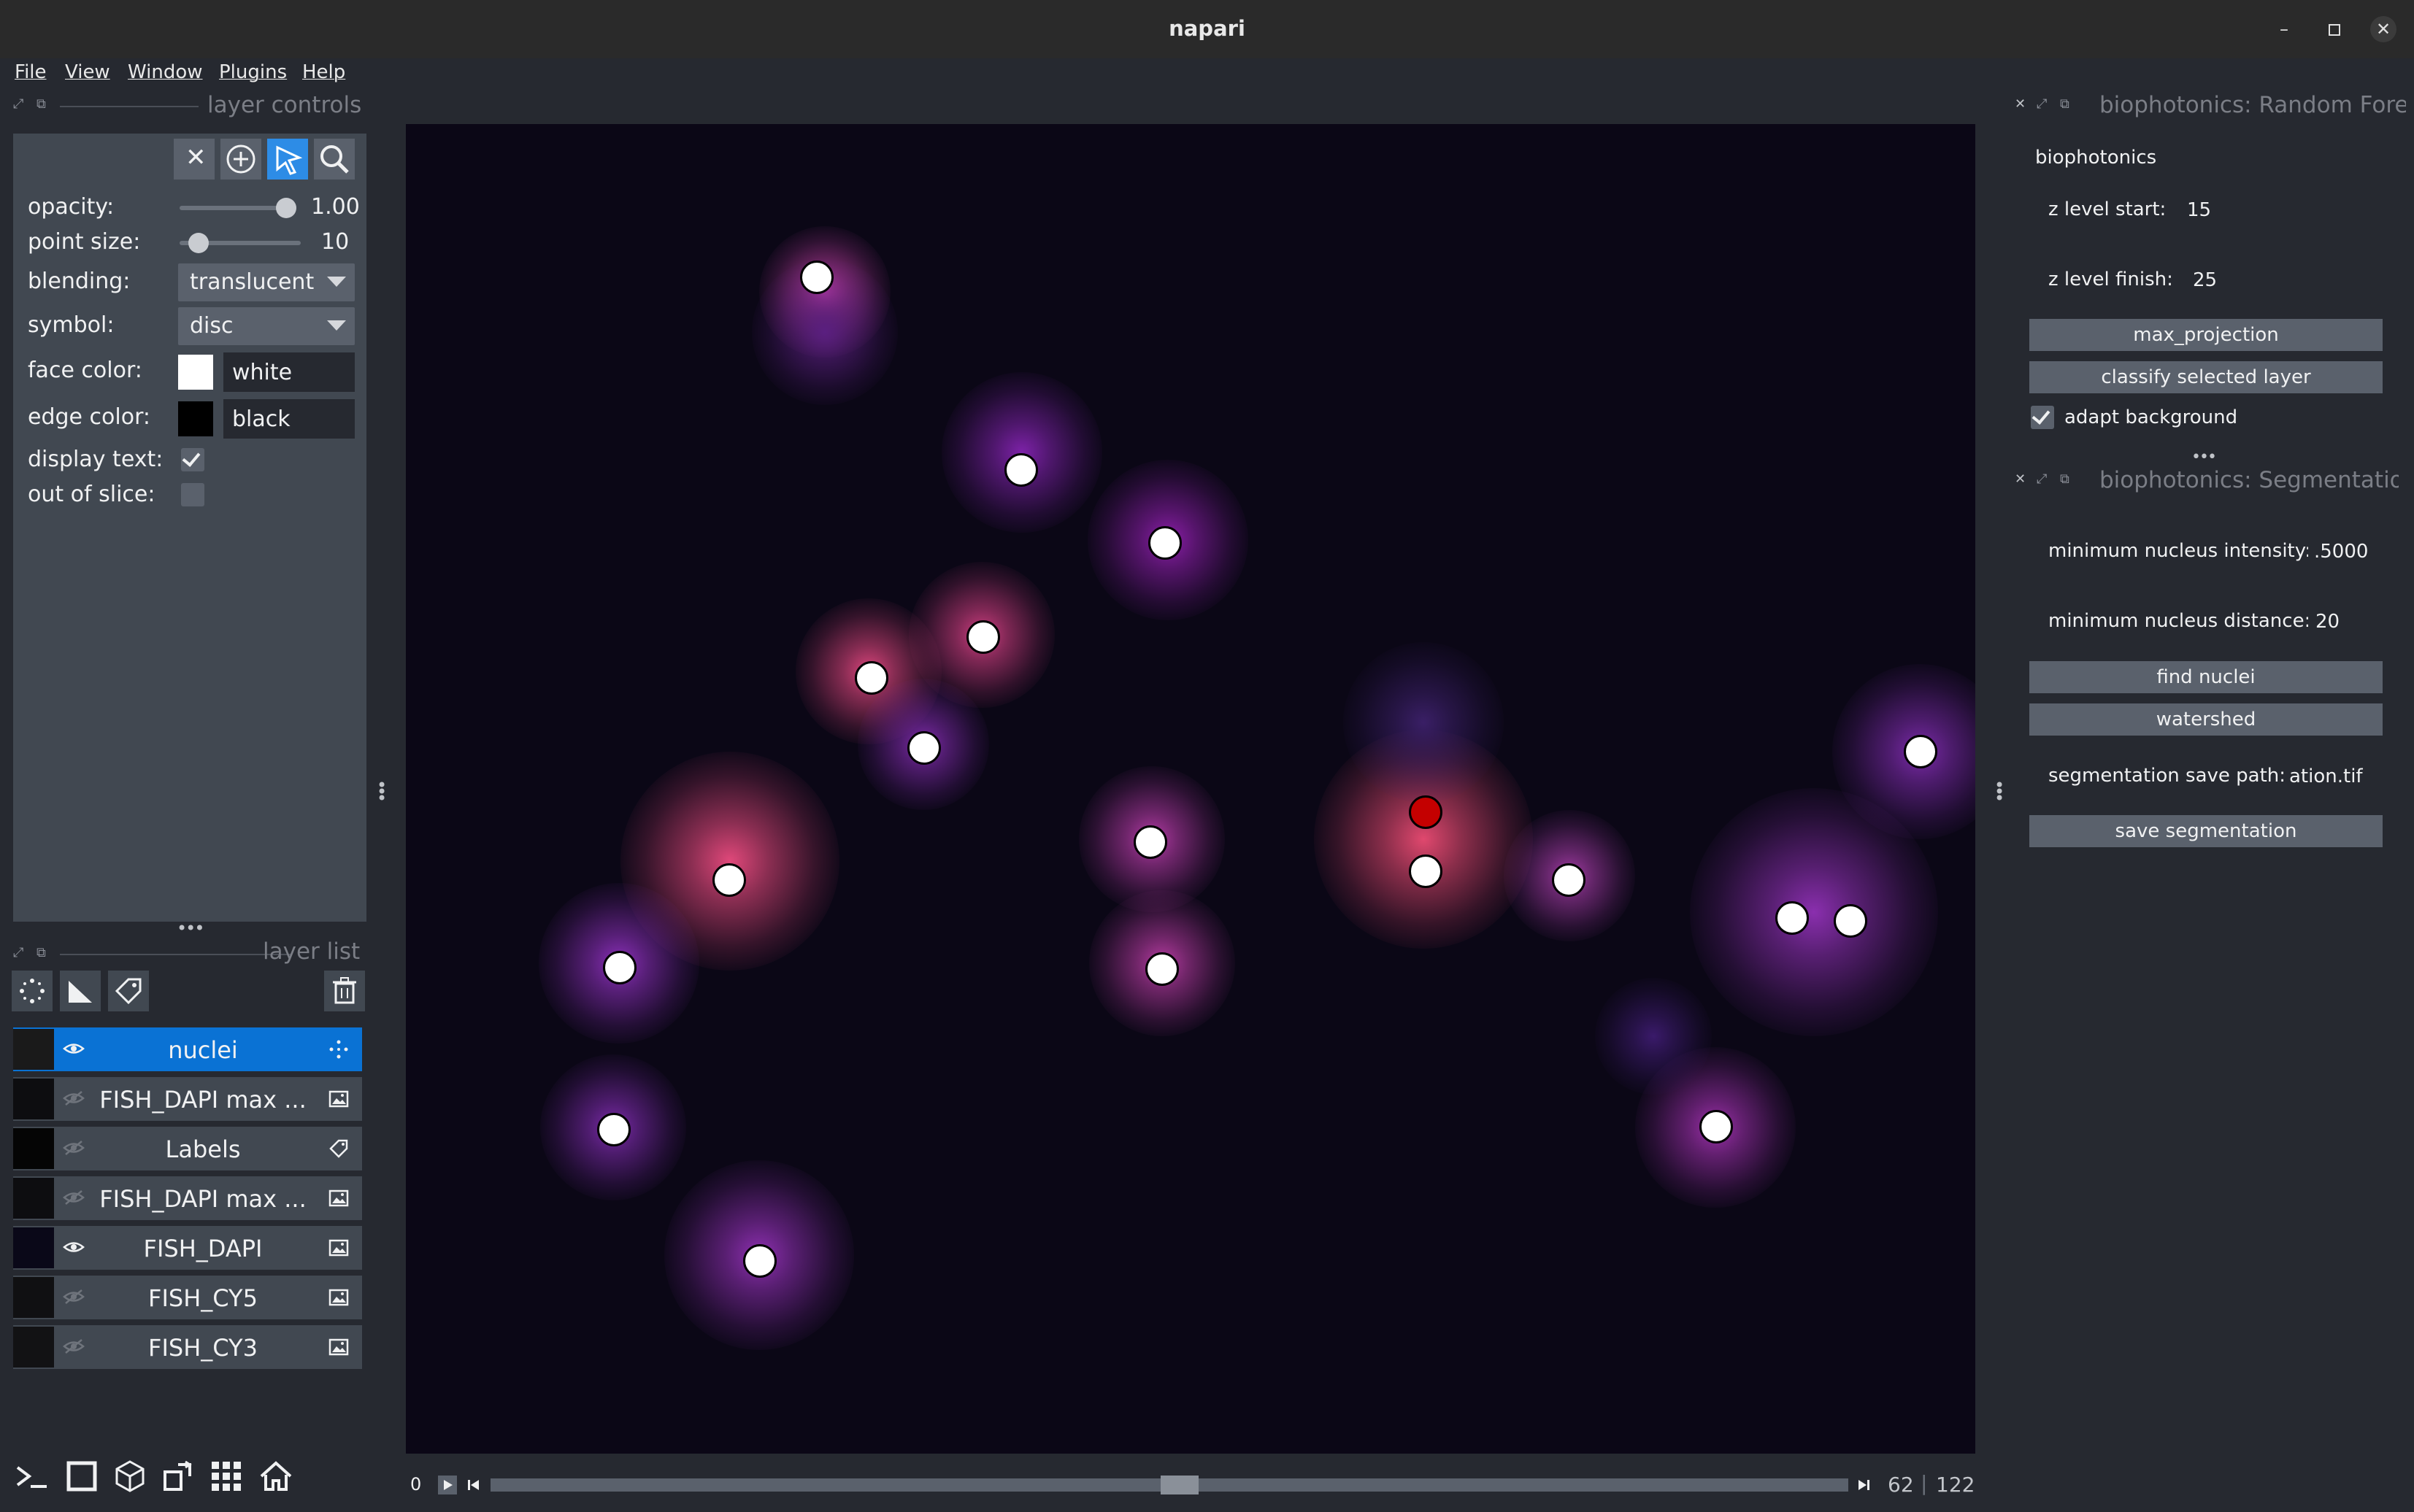 Image resolution: width=2414 pixels, height=1512 pixels. Describe the element at coordinates (2206, 677) in the screenshot. I see `find-nuclei-button: find nuclei` at that location.